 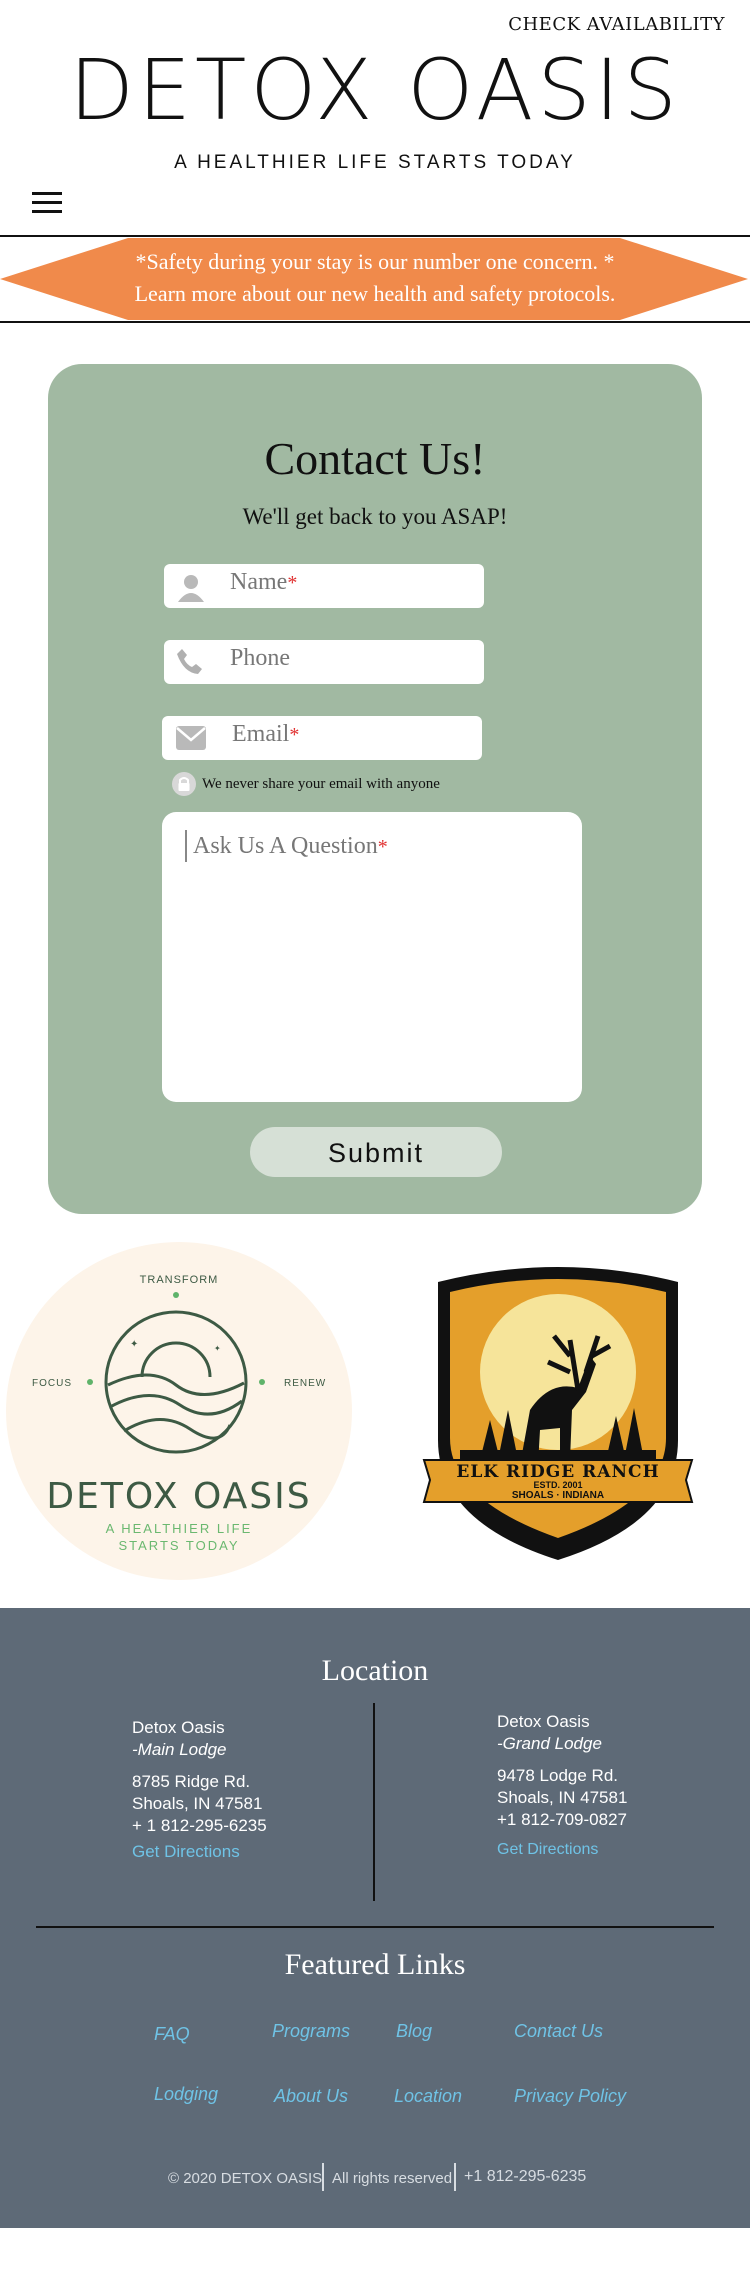 What do you see at coordinates (562, 1819) in the screenshot?
I see `grand-lodge-phone: +1 812-709-0827` at bounding box center [562, 1819].